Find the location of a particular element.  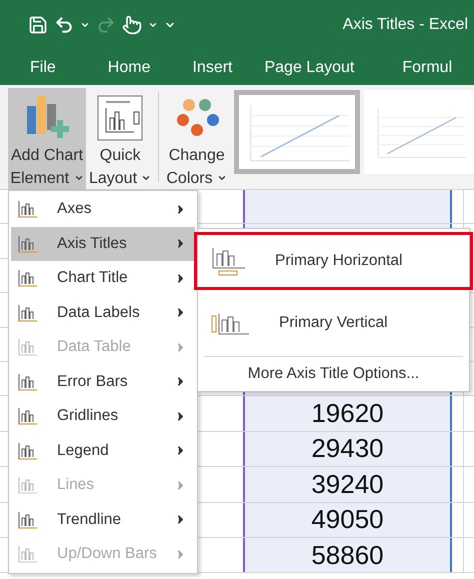

ribbon-button: Add Chart Element is located at coordinates (47, 139).